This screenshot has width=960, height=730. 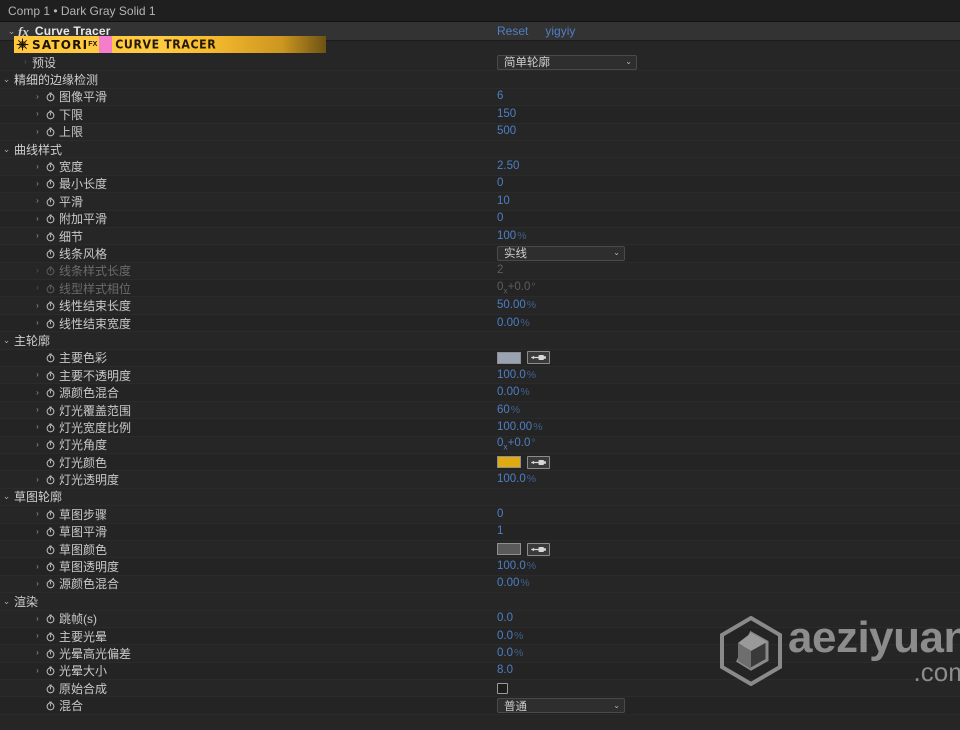 What do you see at coordinates (480, 689) in the screenshot?
I see `property-row: › 原始合成` at bounding box center [480, 689].